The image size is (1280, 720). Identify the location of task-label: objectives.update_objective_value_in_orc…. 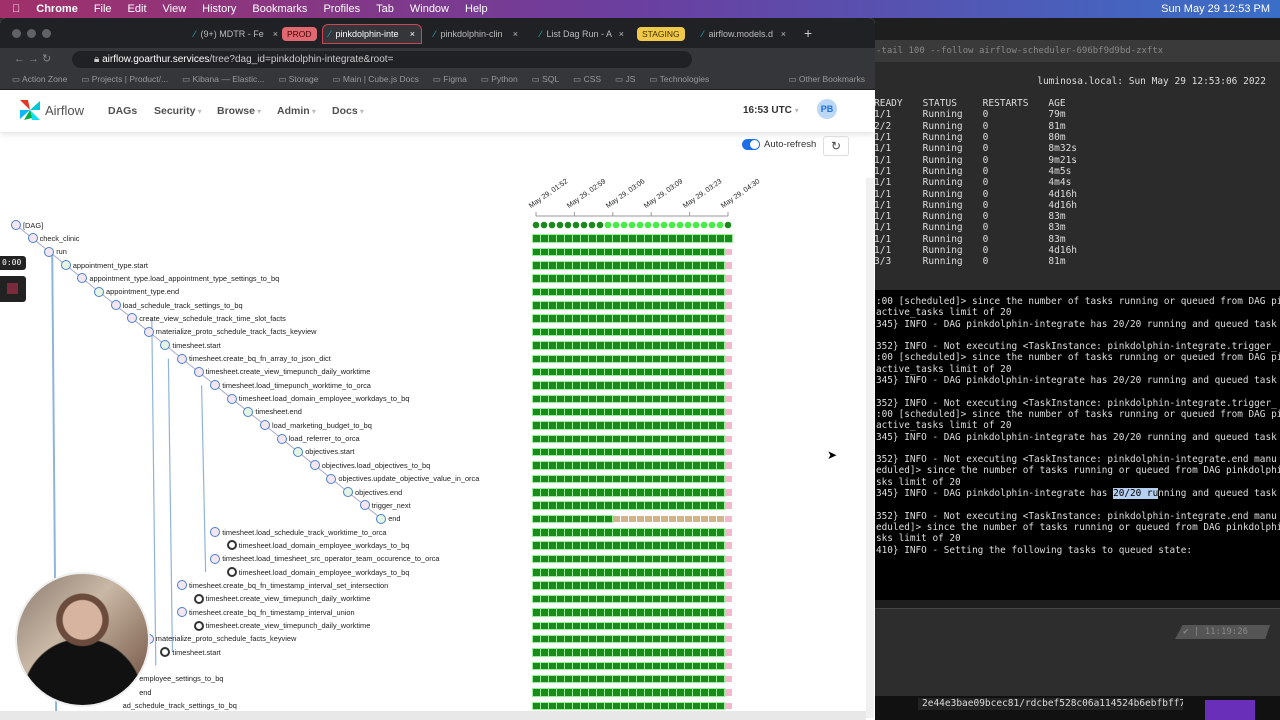
(408, 478).